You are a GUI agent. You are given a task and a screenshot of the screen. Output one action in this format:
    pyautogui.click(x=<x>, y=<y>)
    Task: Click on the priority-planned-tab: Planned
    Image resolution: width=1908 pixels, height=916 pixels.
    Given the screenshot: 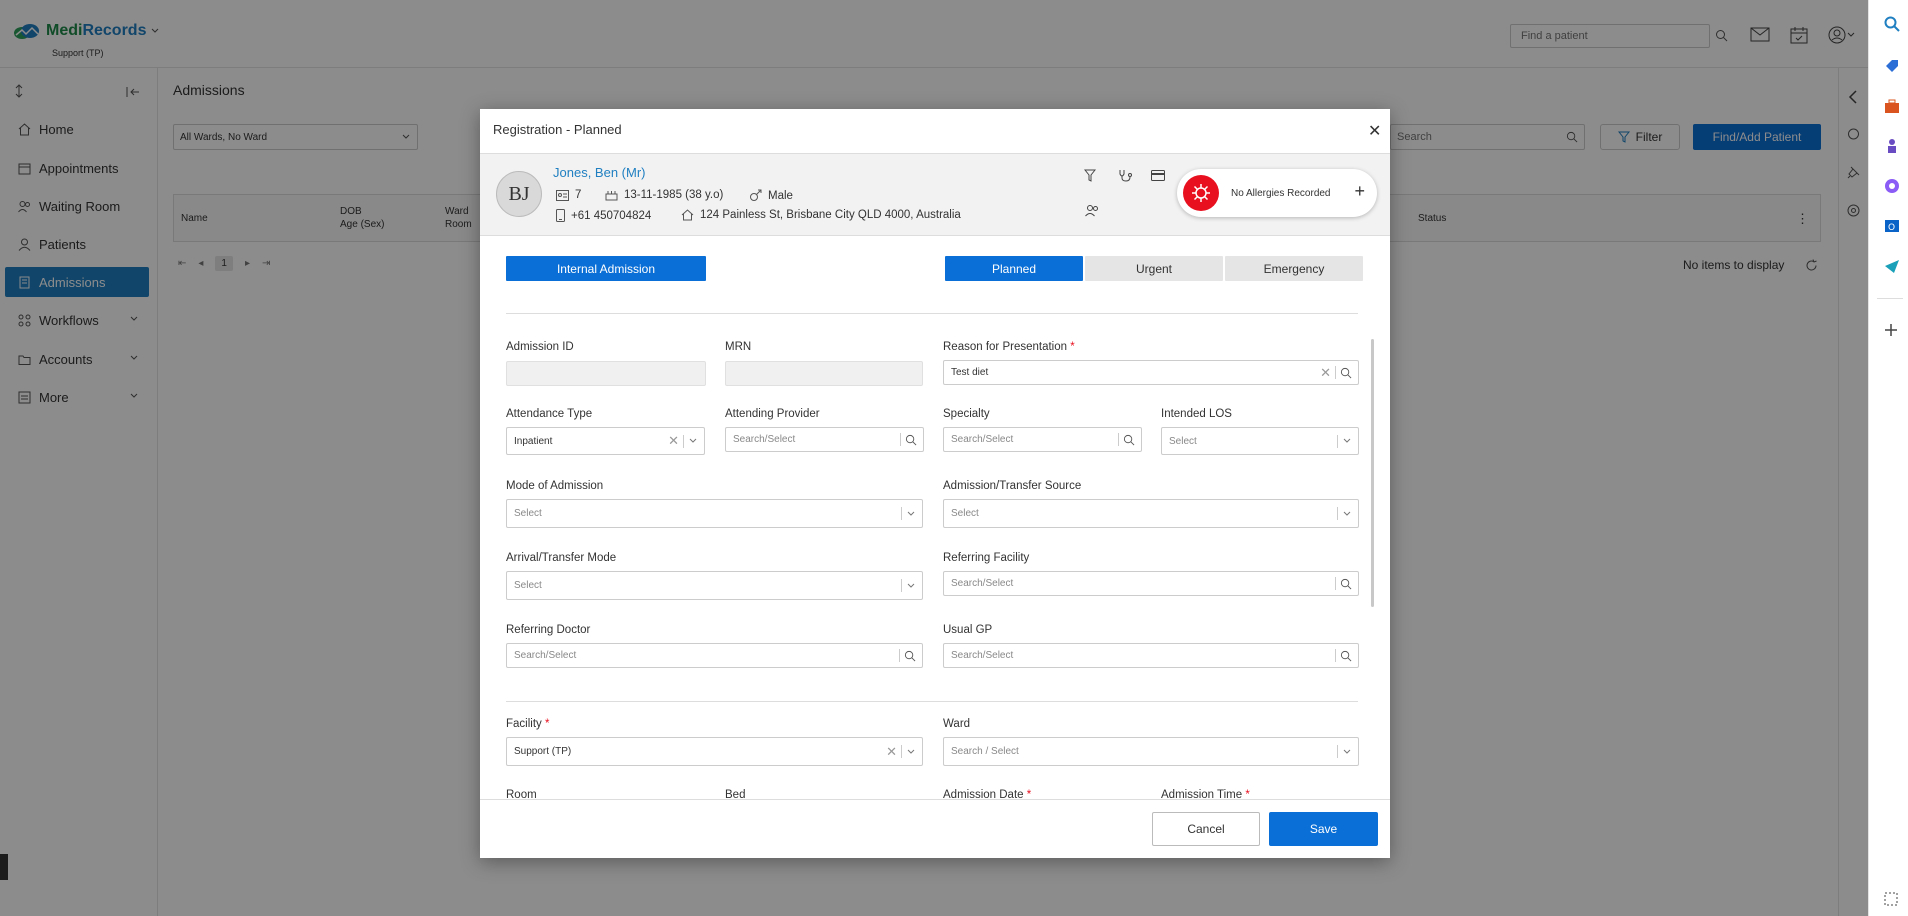 What is the action you would take?
    pyautogui.click(x=1014, y=268)
    